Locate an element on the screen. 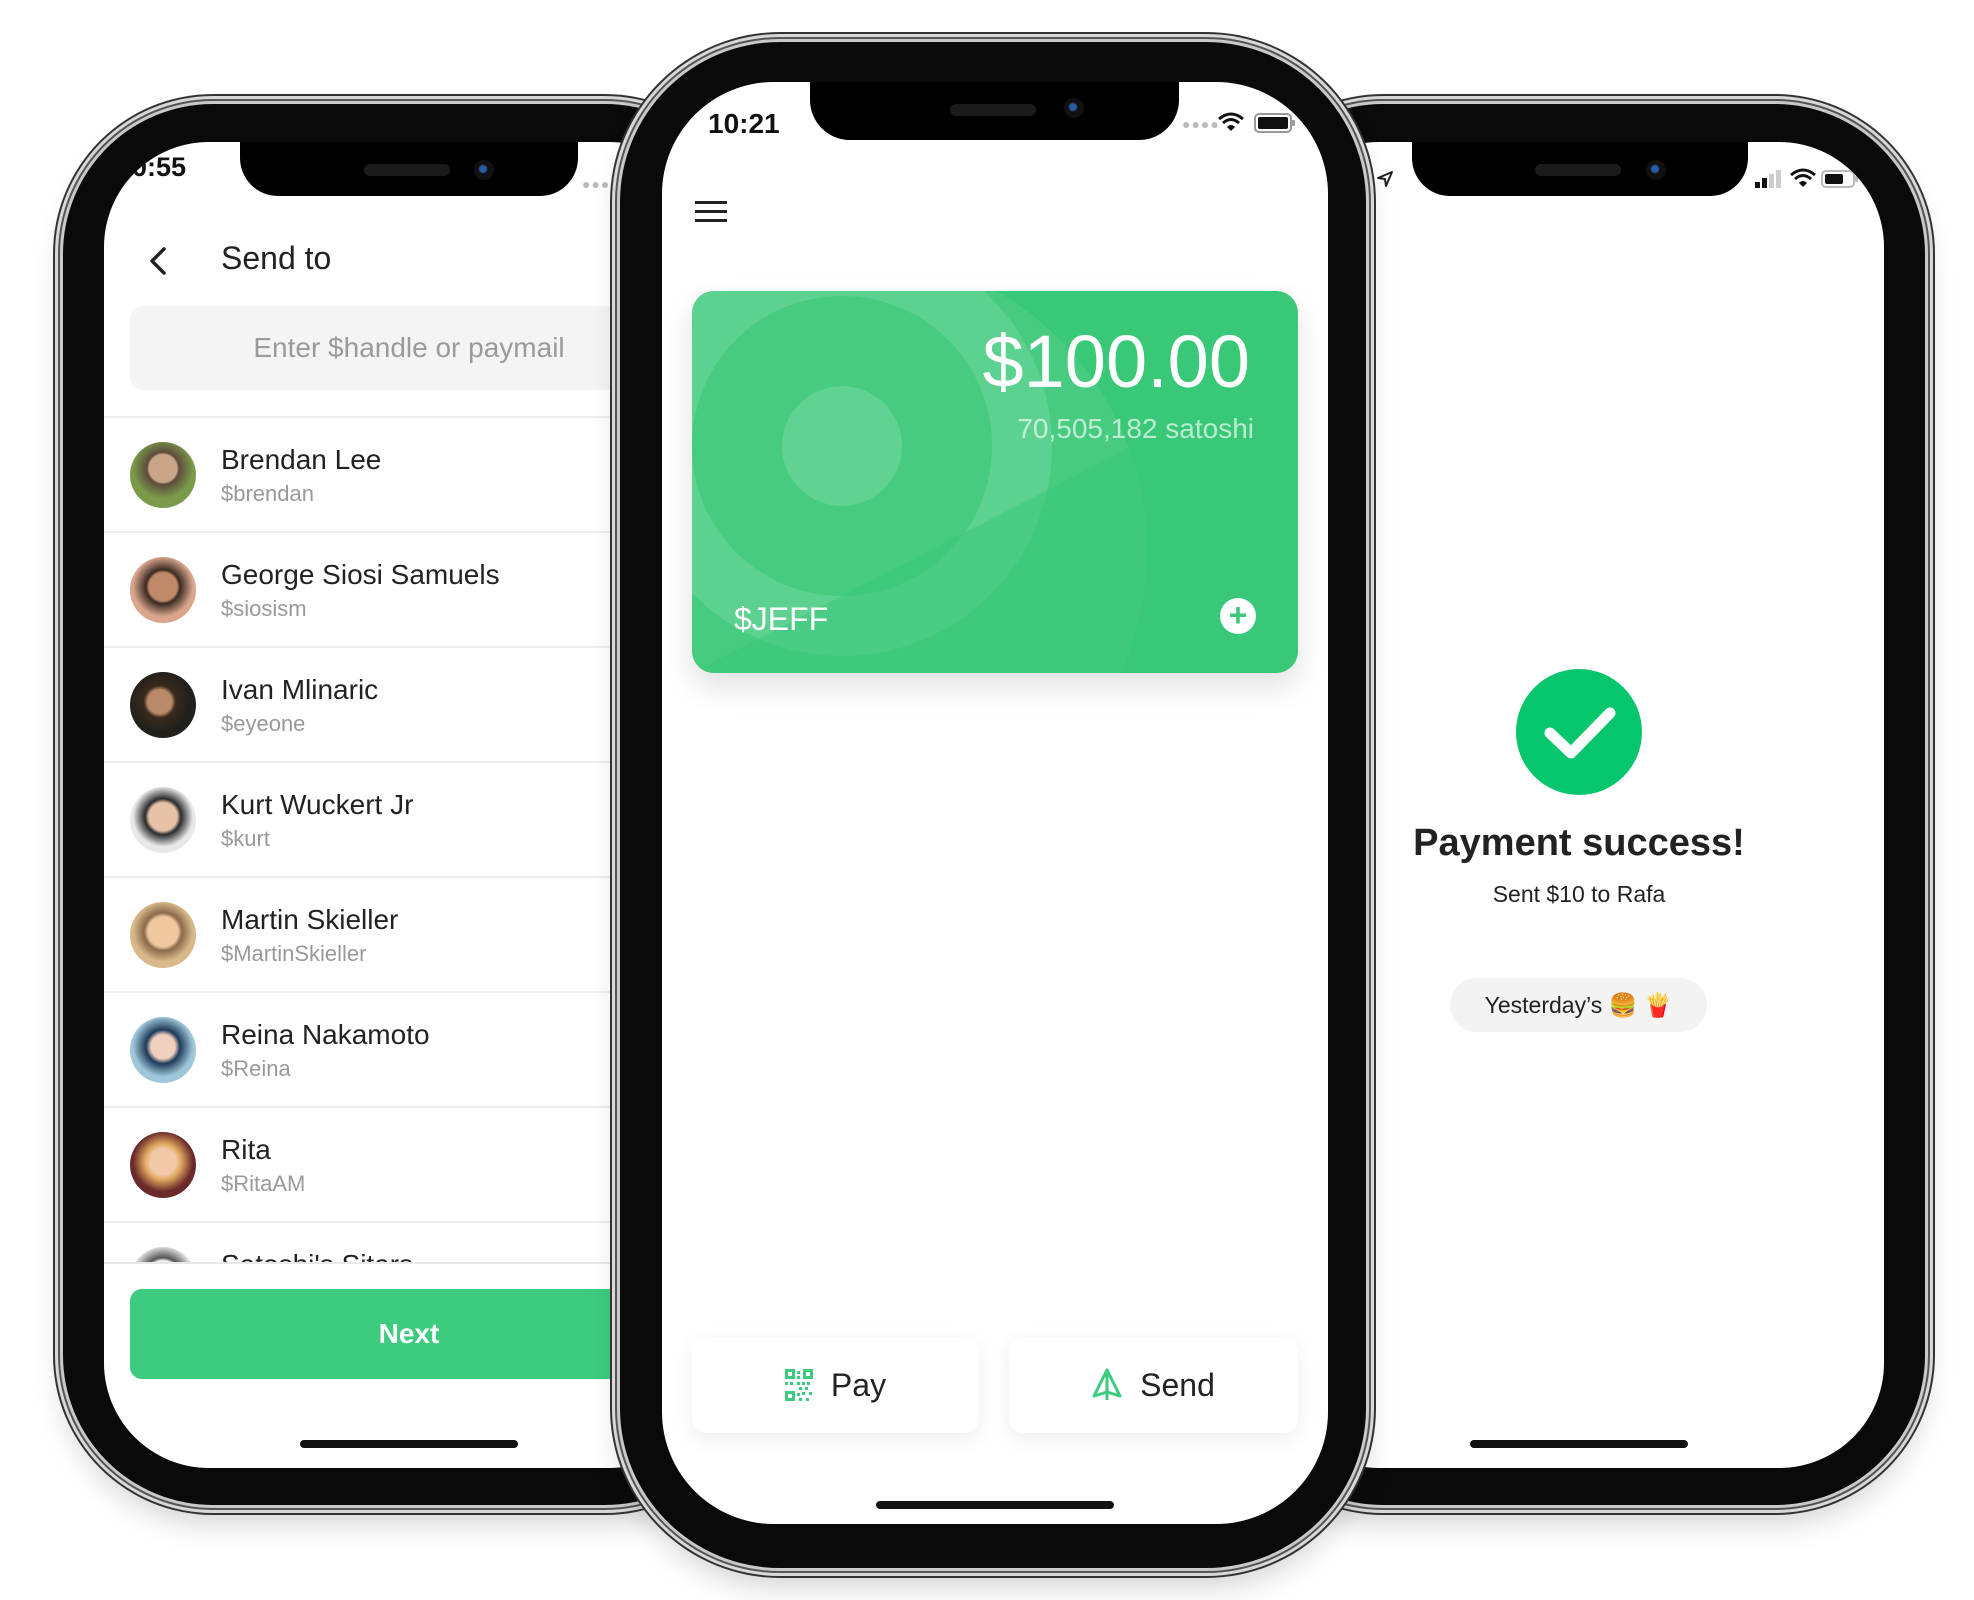 The height and width of the screenshot is (1600, 1974). paper-plane-icon is located at coordinates (1107, 1384).